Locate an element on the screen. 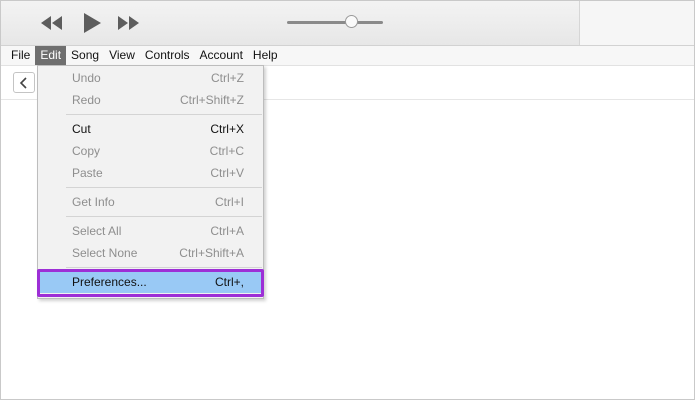 The width and height of the screenshot is (695, 400). rewind-icon is located at coordinates (52, 23).